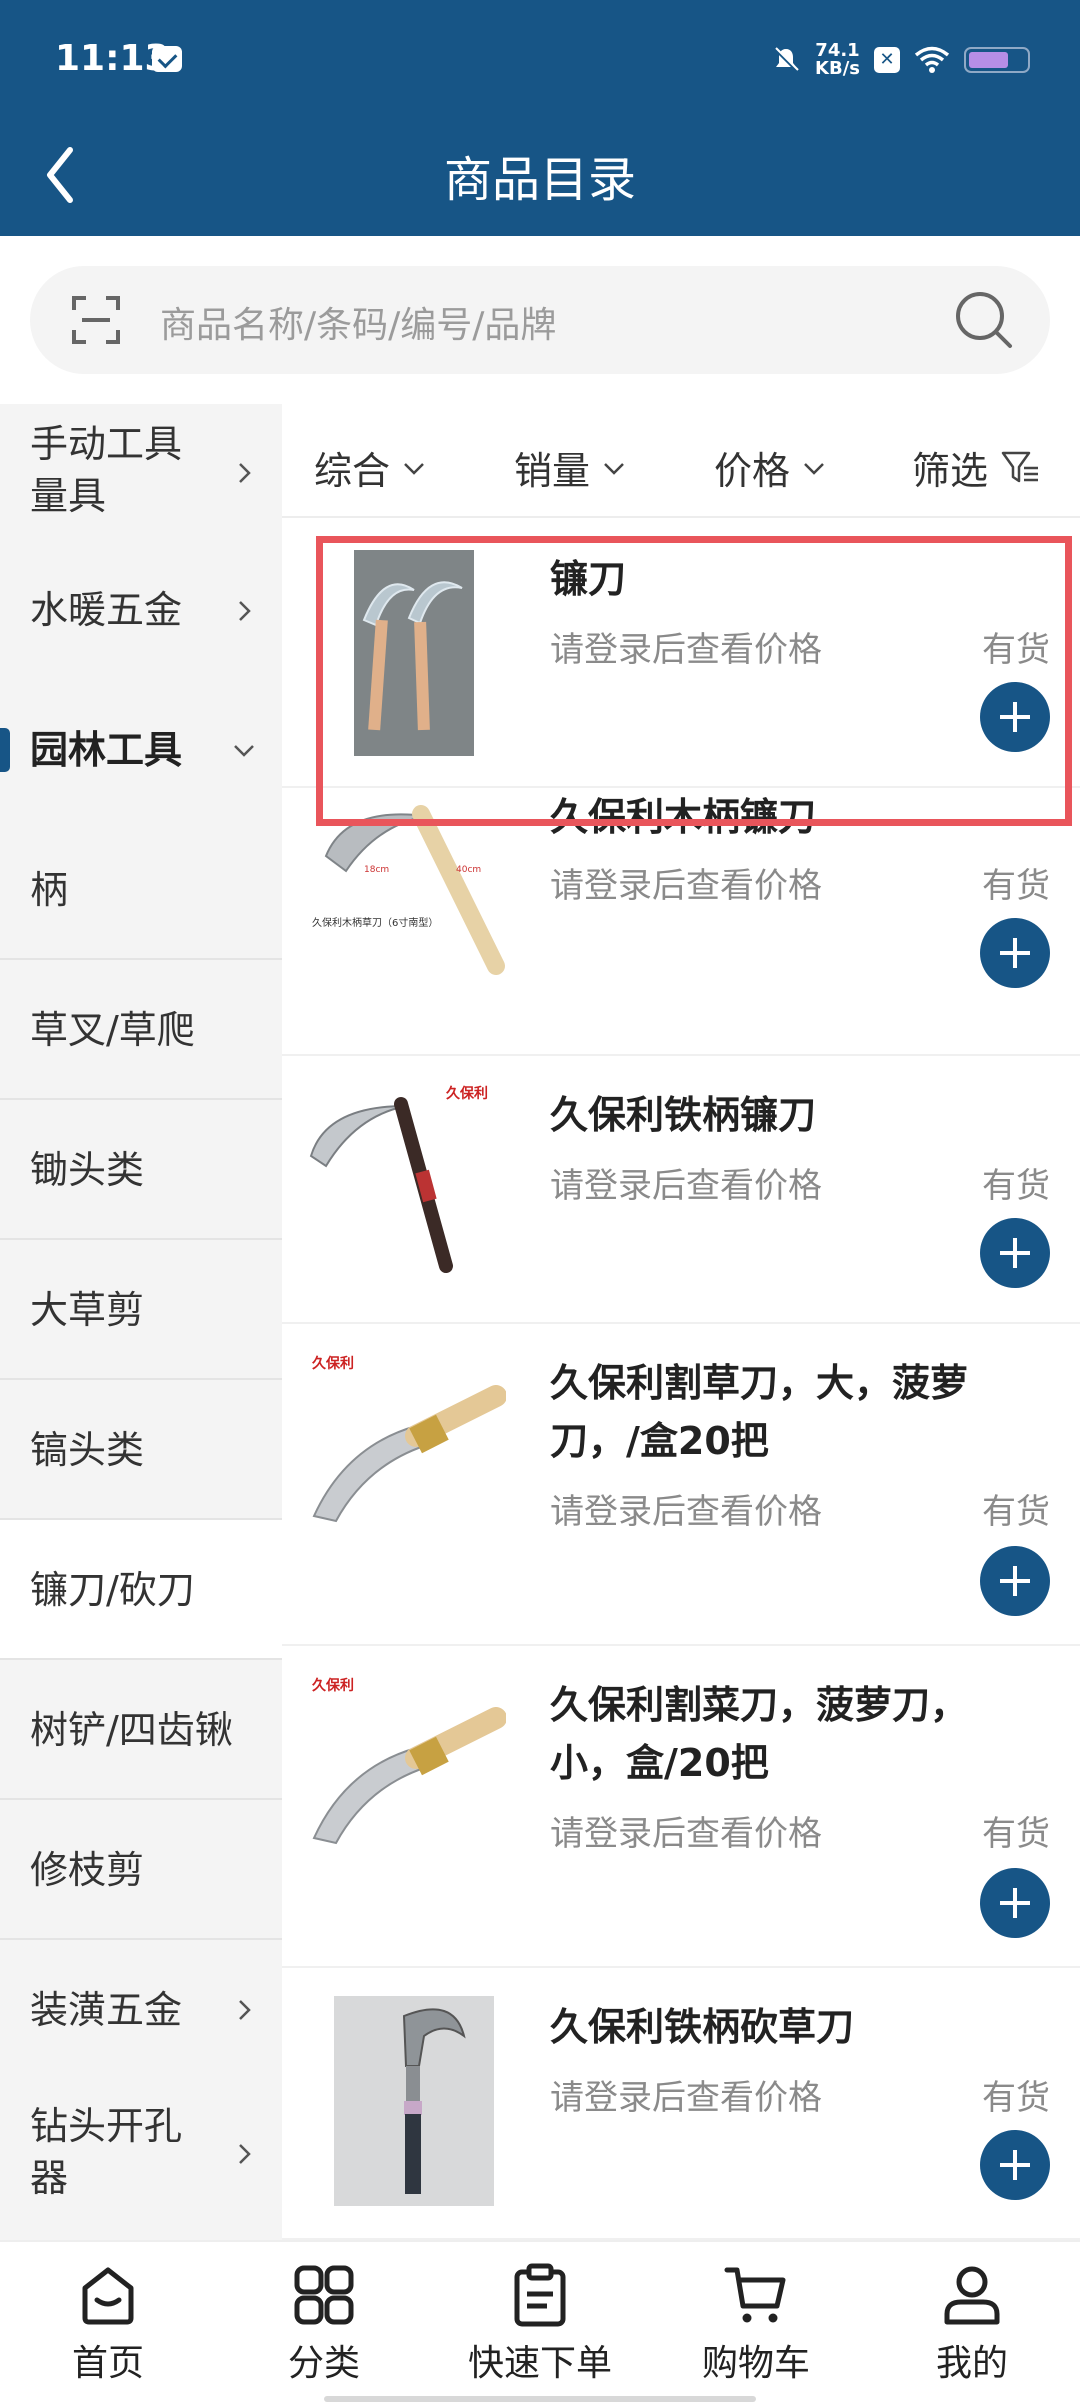 The width and height of the screenshot is (1080, 2408). I want to click on sidebar-item-label: 树铲/四齿锹, so click(131, 1730).